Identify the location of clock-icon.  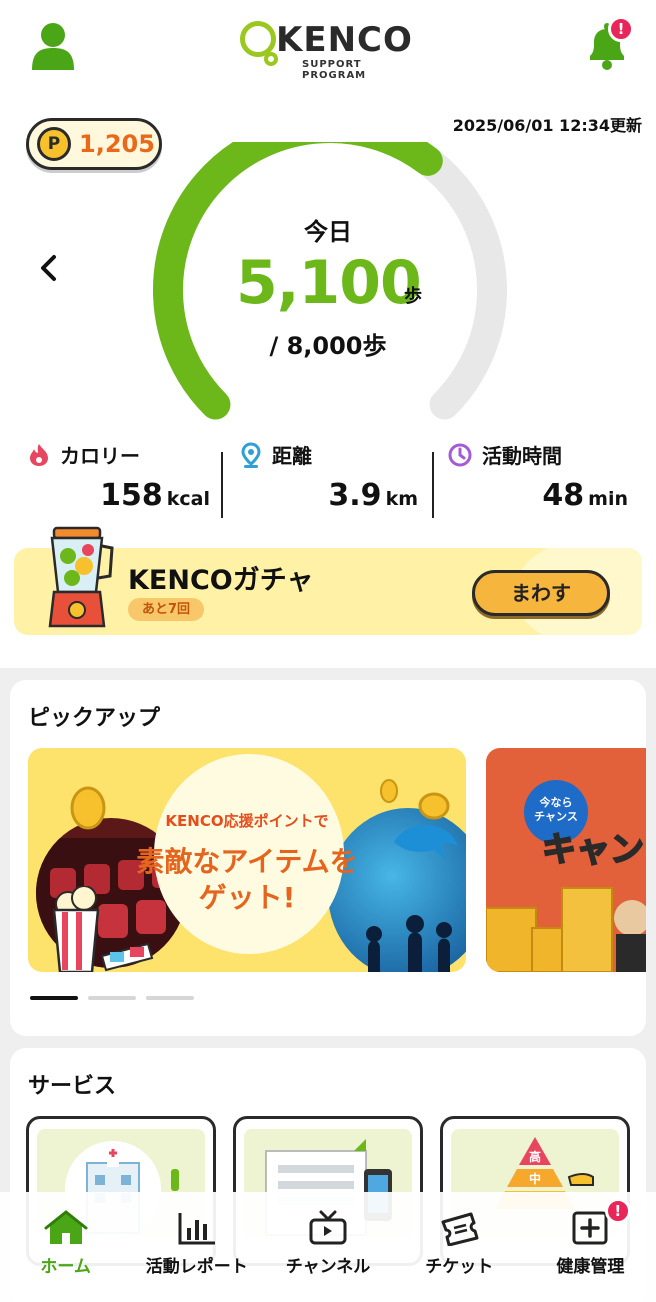
(460, 454).